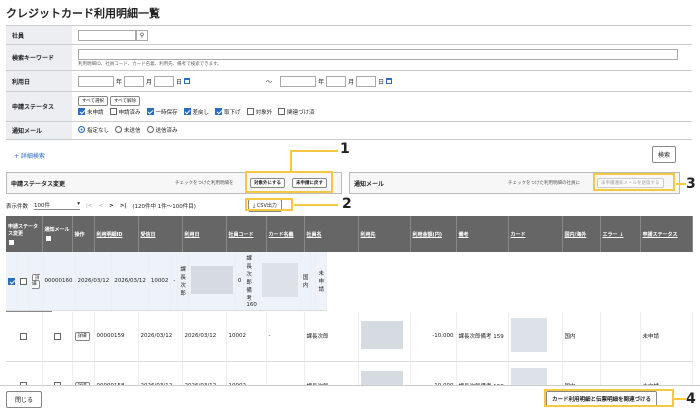  I want to click on status-option: 対象外, so click(259, 112).